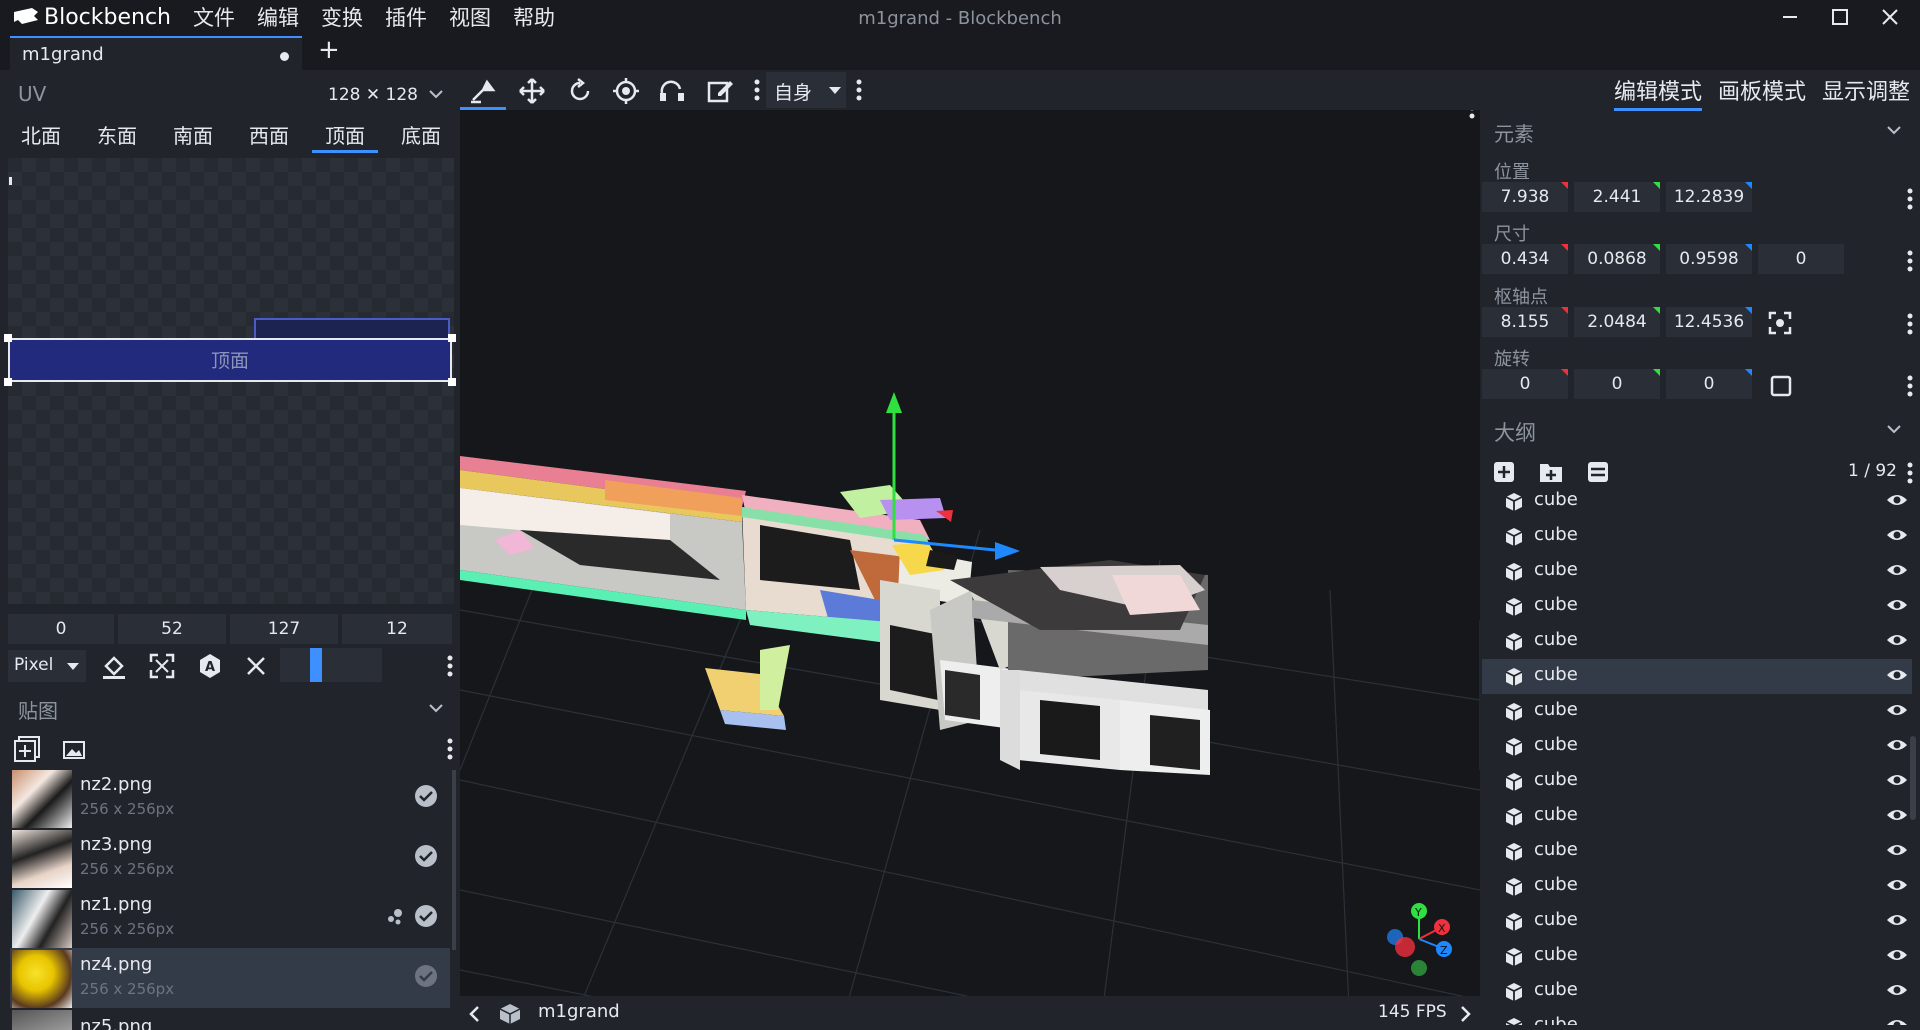 The height and width of the screenshot is (1030, 1920). I want to click on clear-uv-icon, so click(256, 666).